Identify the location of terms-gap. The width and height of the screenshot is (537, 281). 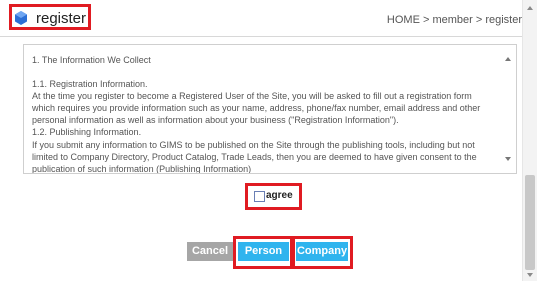
(265, 72).